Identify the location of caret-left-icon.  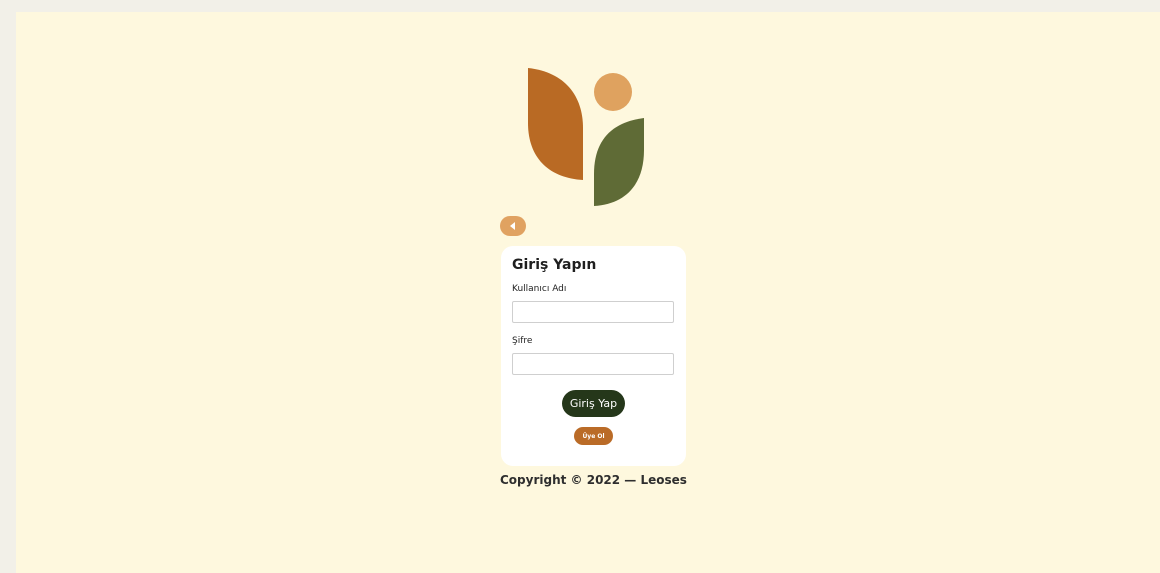
(512, 226).